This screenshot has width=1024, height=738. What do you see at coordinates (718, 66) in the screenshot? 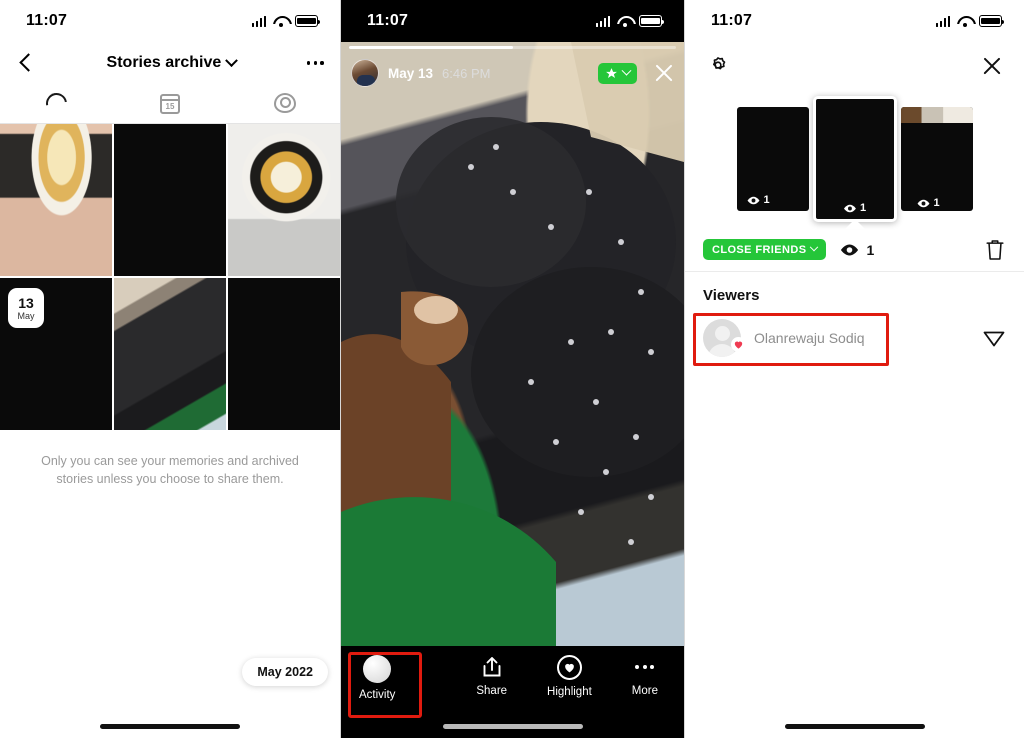
I see `gear-icon` at bounding box center [718, 66].